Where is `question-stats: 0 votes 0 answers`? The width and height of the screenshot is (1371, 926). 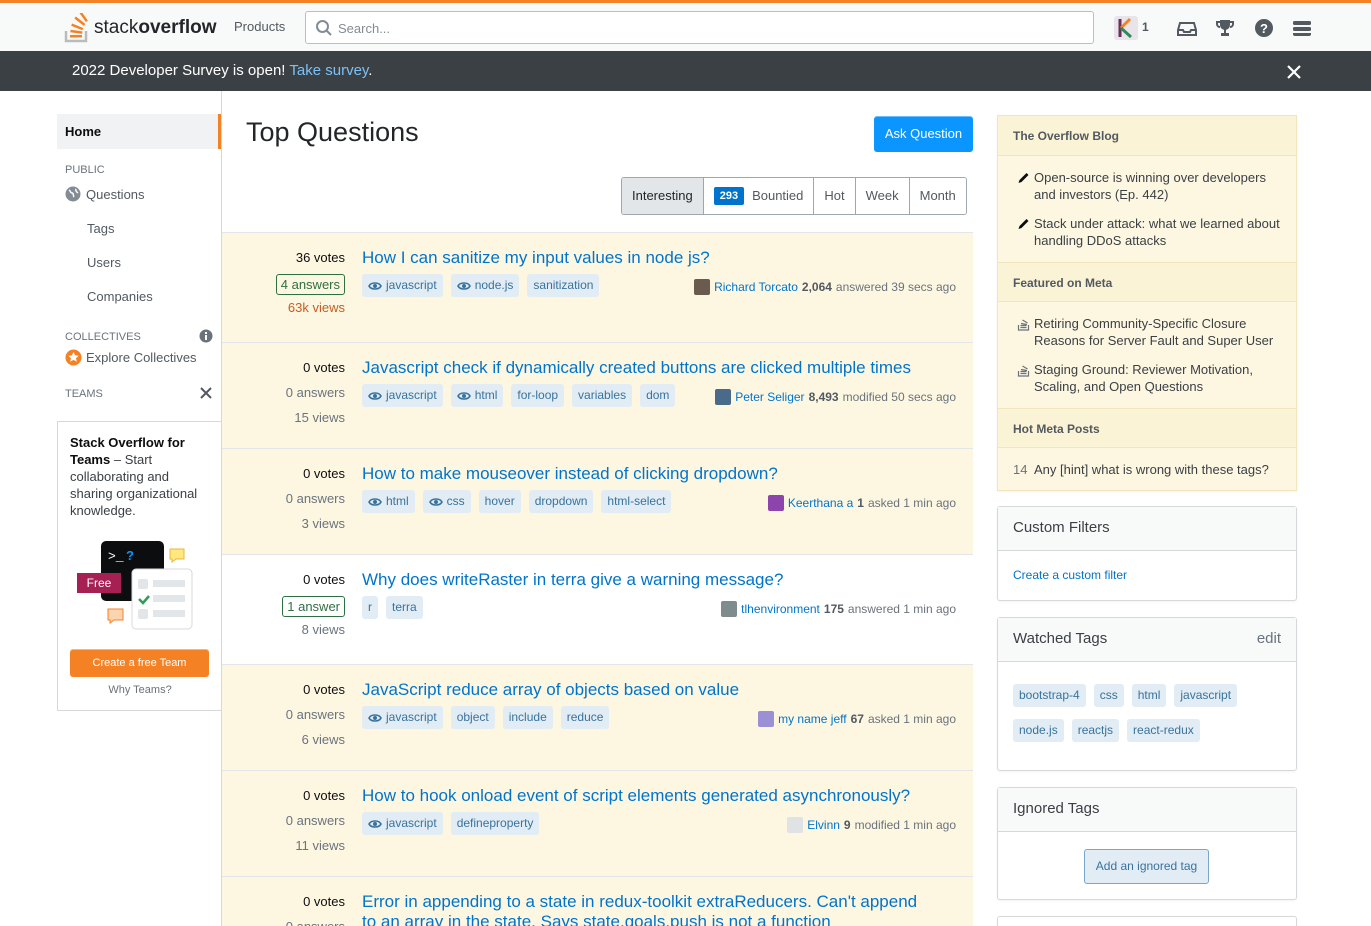 question-stats: 0 votes 0 answers is located at coordinates (283, 909).